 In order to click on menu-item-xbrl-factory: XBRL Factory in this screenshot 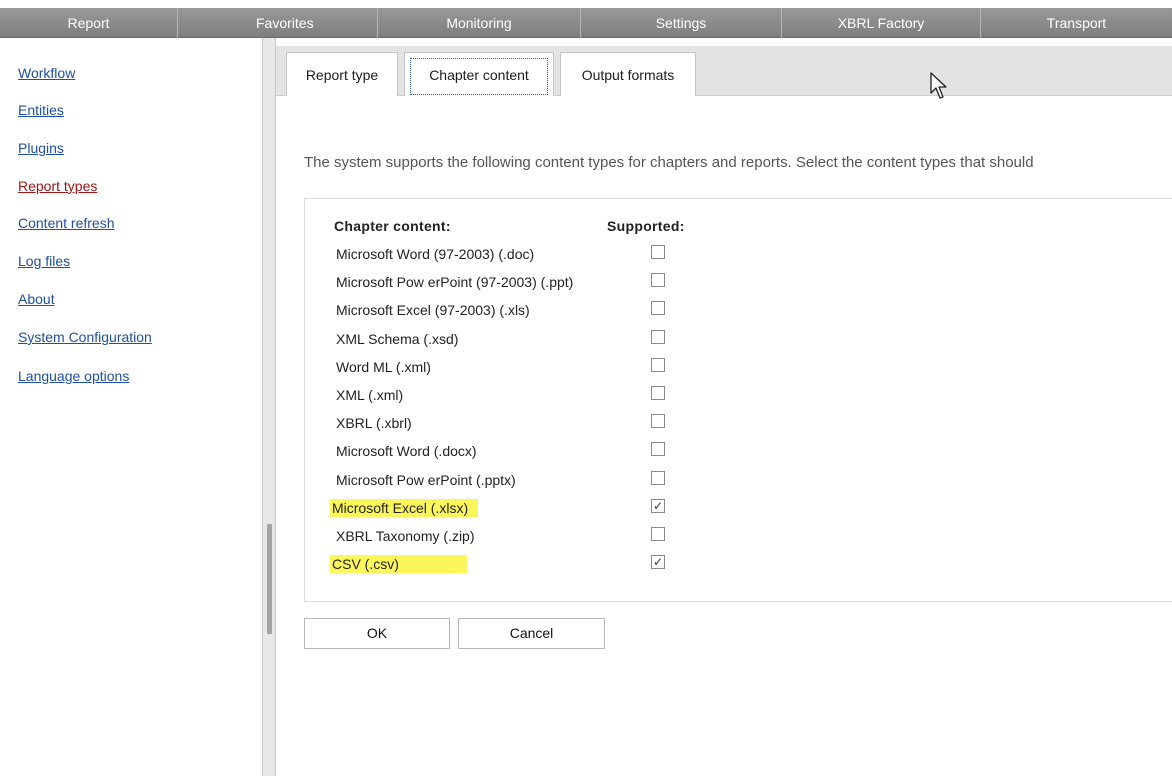, I will do `click(881, 23)`.